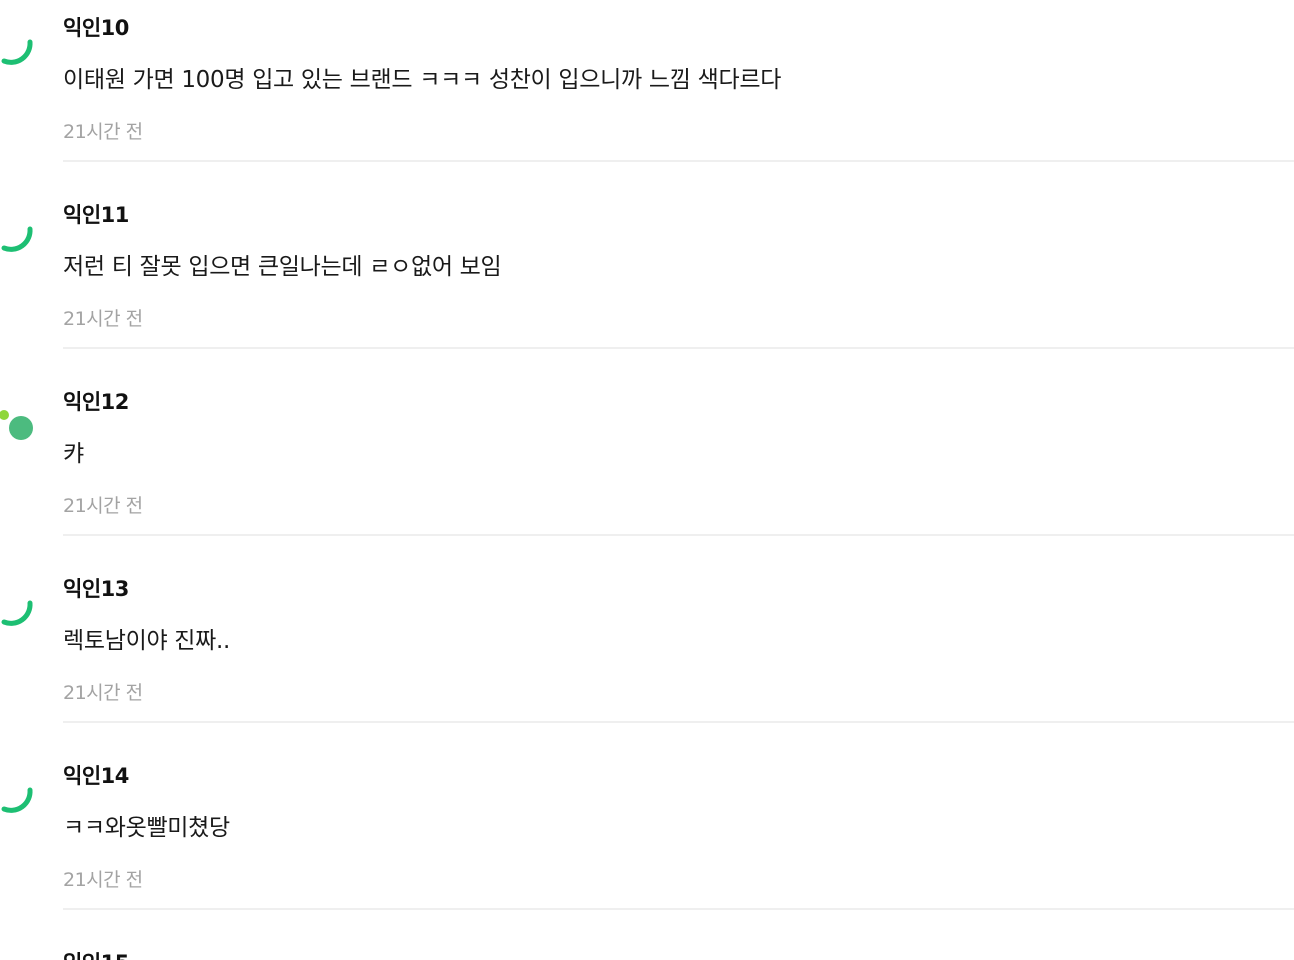 Image resolution: width=1294 pixels, height=960 pixels. What do you see at coordinates (146, 828) in the screenshot?
I see `comment-text: ㅋㅋ와옷빨미쳤당` at bounding box center [146, 828].